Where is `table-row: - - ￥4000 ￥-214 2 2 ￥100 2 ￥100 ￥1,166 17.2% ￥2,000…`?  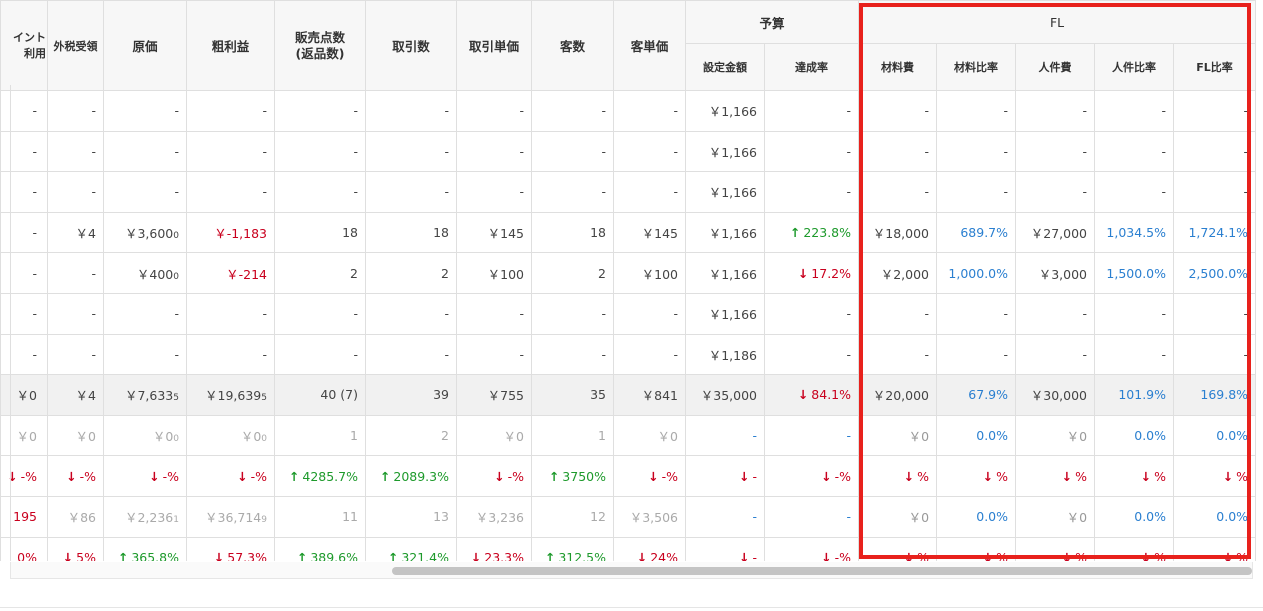
table-row: - - ￥4000 ￥-214 2 2 ￥100 2 ￥100 ￥1,166 17.2% ￥2,000… is located at coordinates (628, 273).